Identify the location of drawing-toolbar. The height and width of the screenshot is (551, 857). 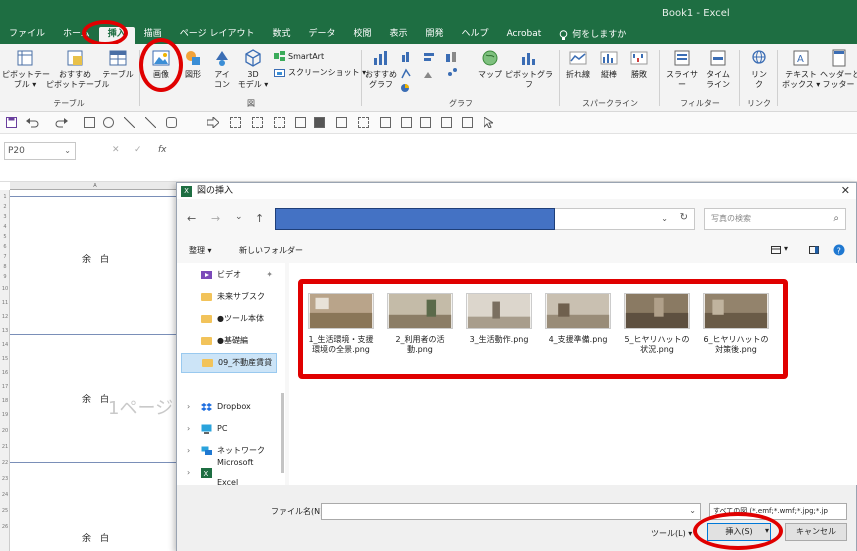
(428, 123).